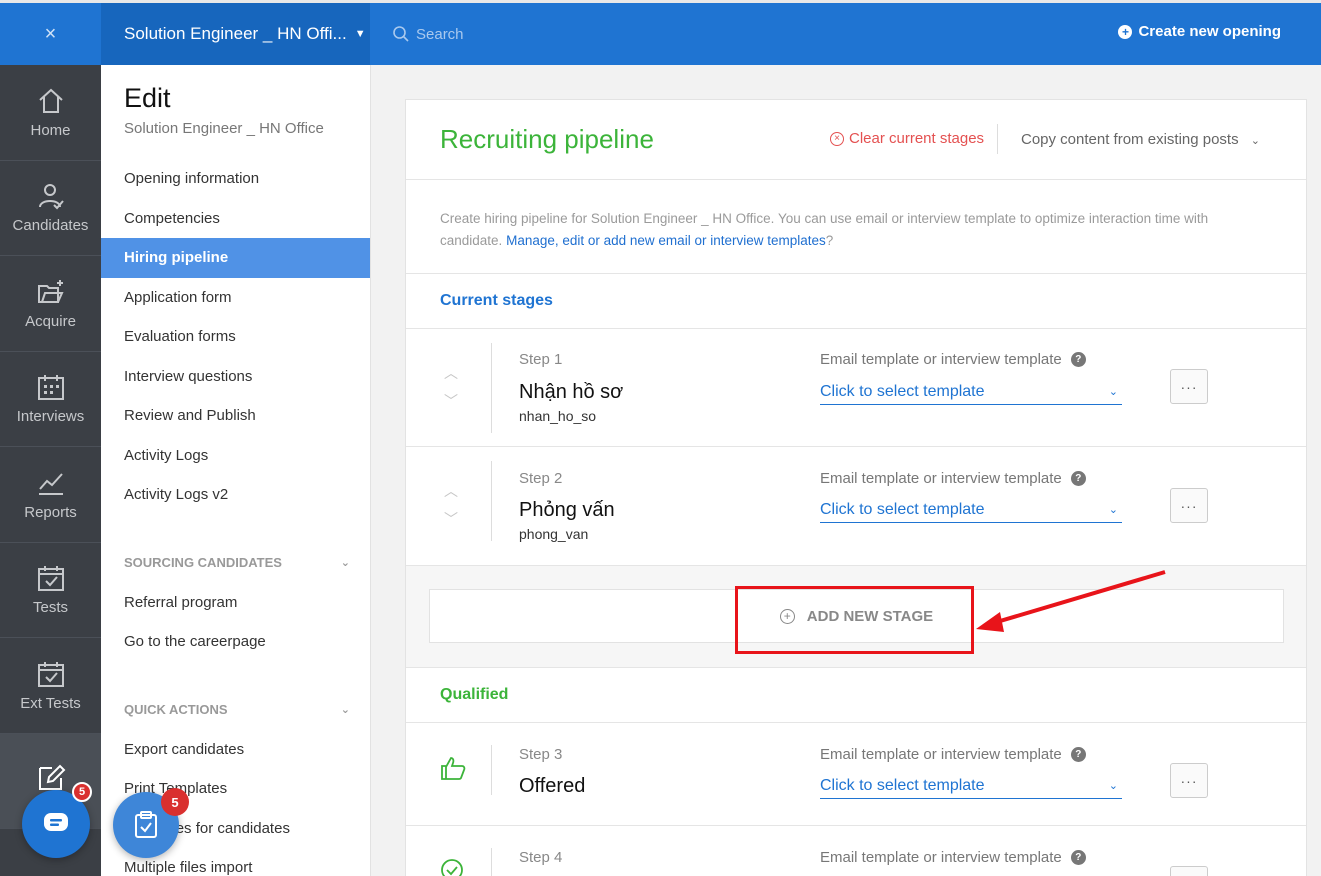 This screenshot has height=876, width=1321. What do you see at coordinates (50, 34) in the screenshot?
I see `close-icon: ×` at bounding box center [50, 34].